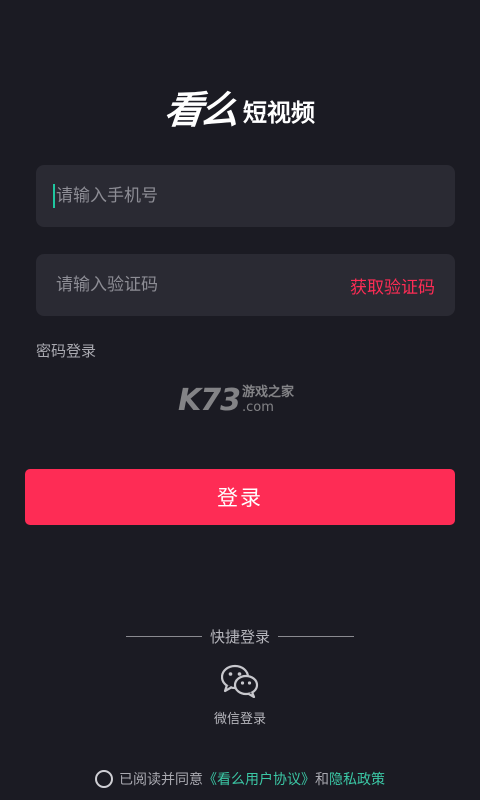  I want to click on divider-line-right, so click(316, 636).